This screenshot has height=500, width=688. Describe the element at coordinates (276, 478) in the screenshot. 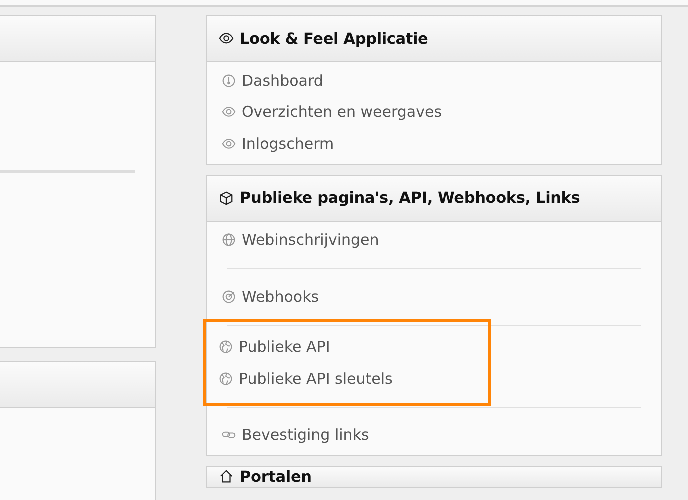

I see `panel-title: Portalen` at that location.